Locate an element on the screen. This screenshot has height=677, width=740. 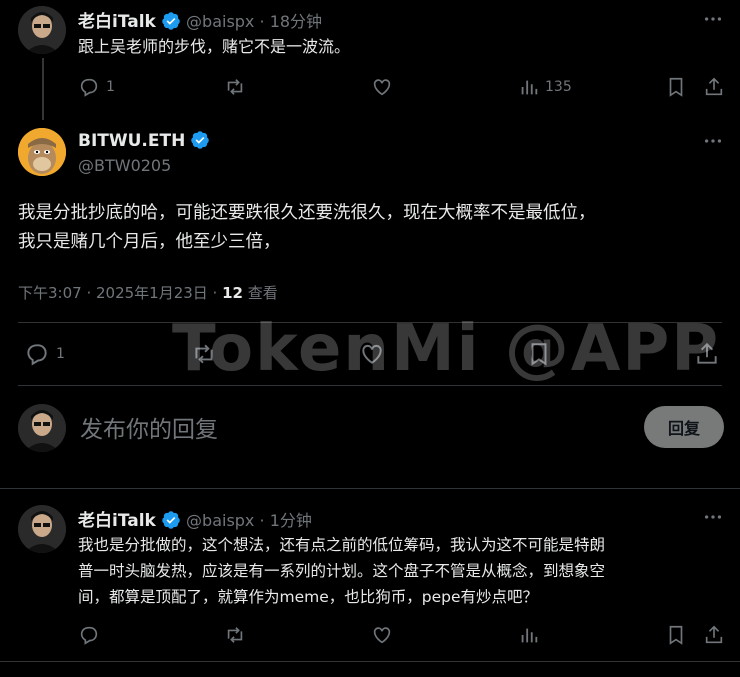
reply-input: 发布你的回复 is located at coordinates (149, 427).